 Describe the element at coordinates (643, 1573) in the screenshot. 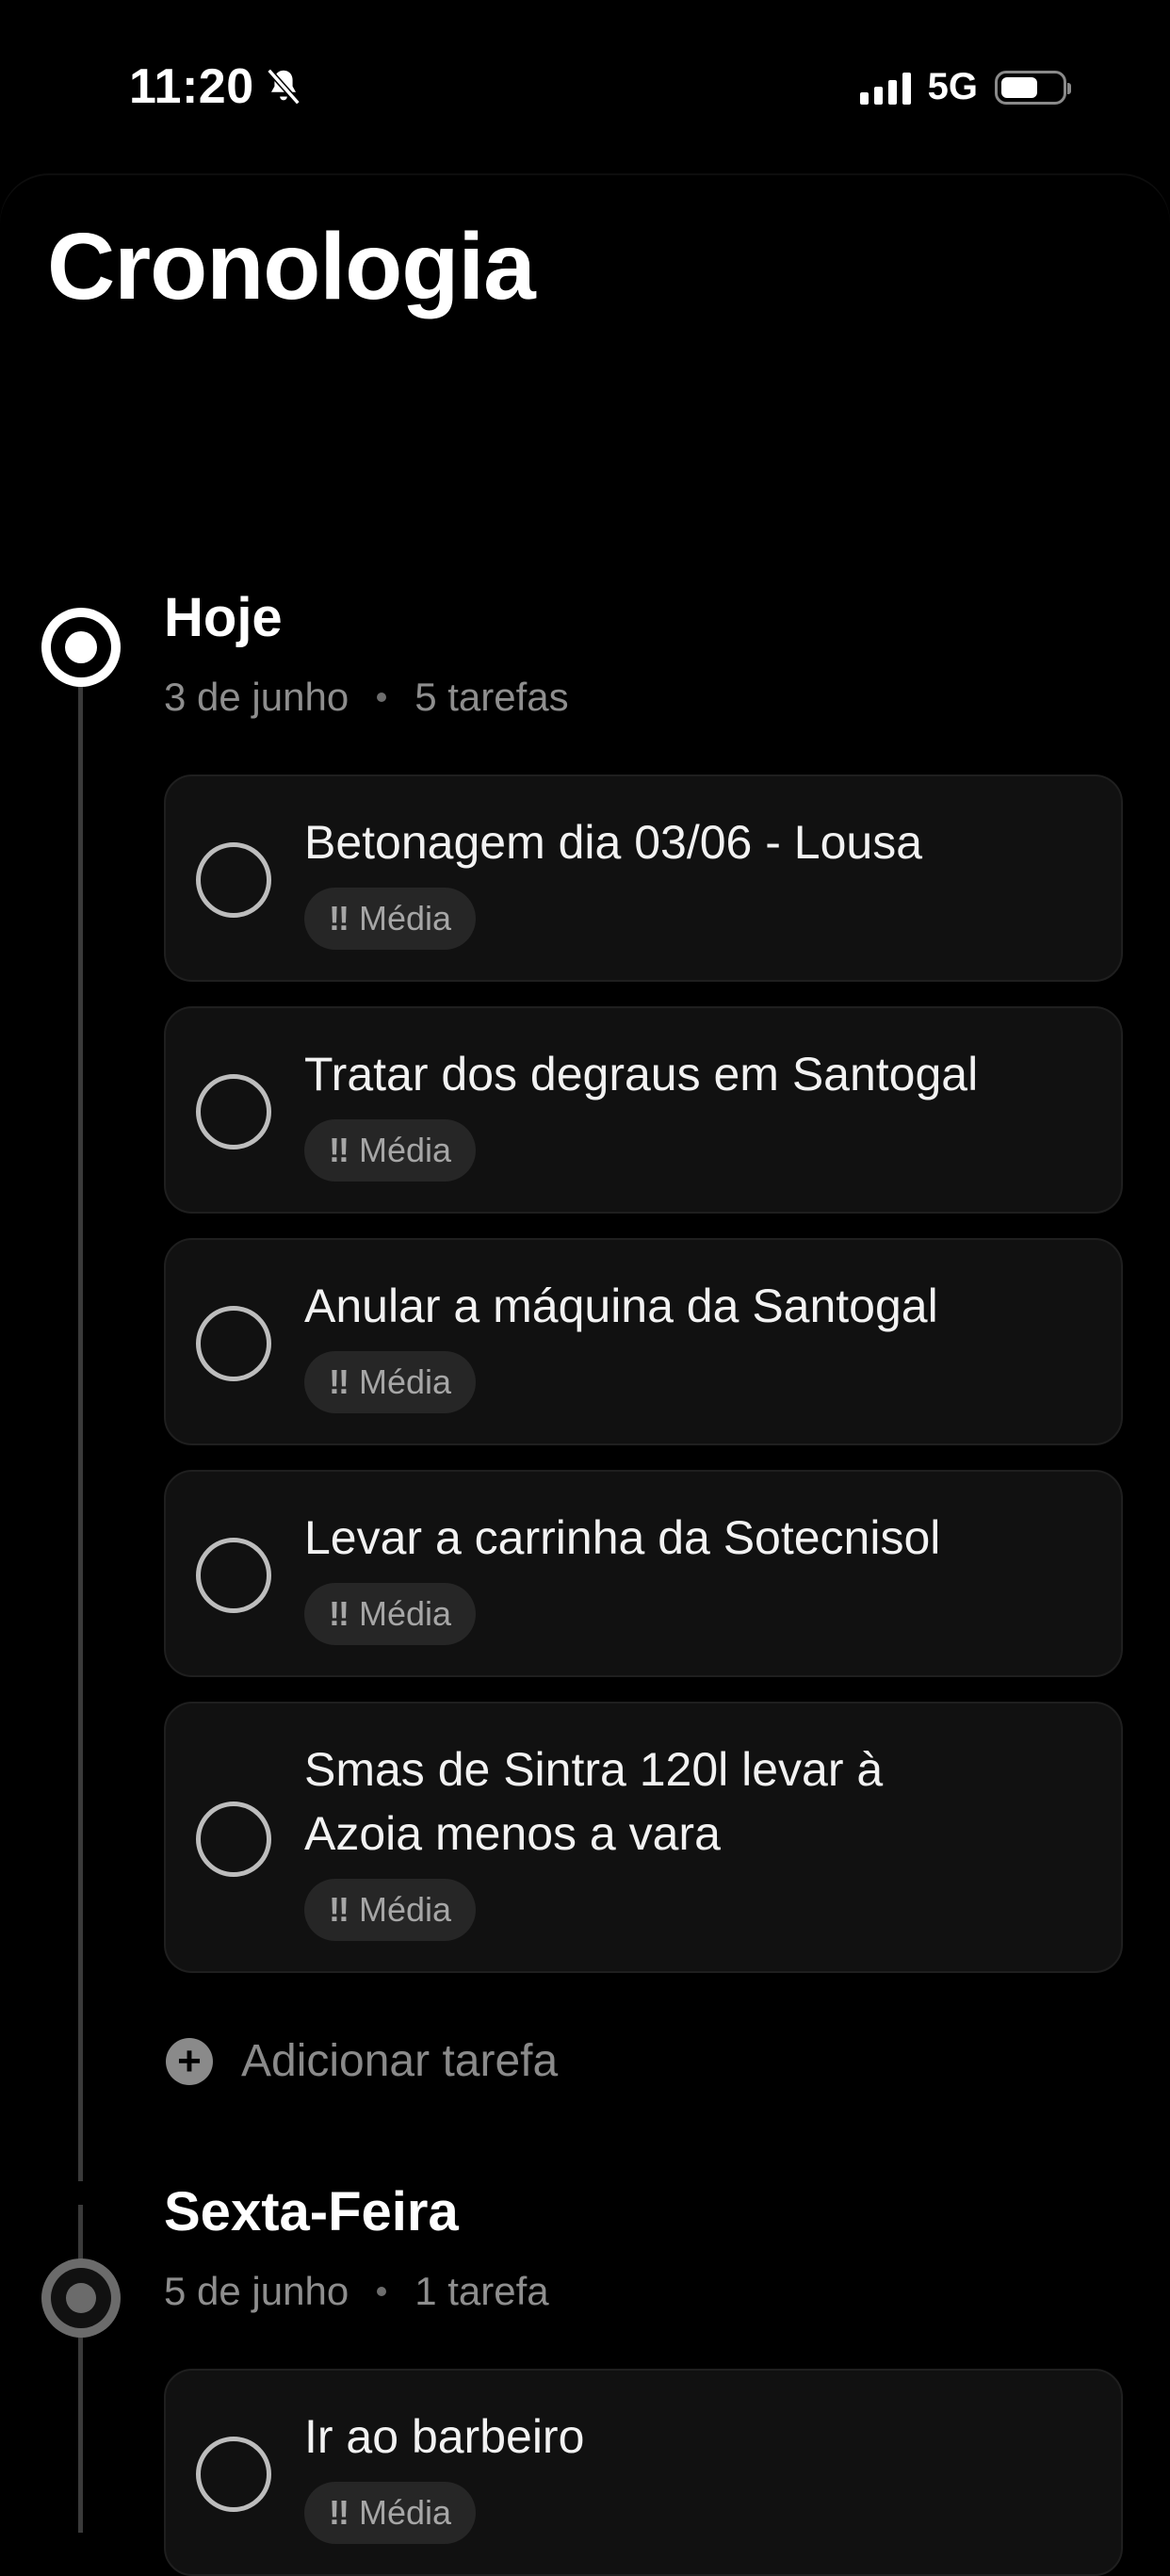

I see `task-card: Levar a carrinha da Sotecnisol !! Média` at that location.